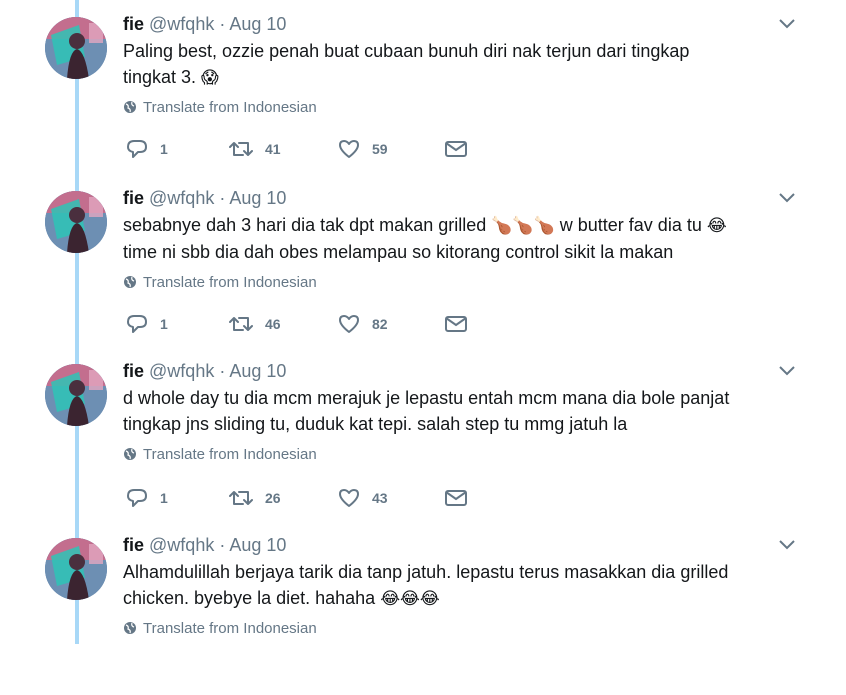 This screenshot has height=695, width=846. I want to click on like-button: 82, so click(363, 324).